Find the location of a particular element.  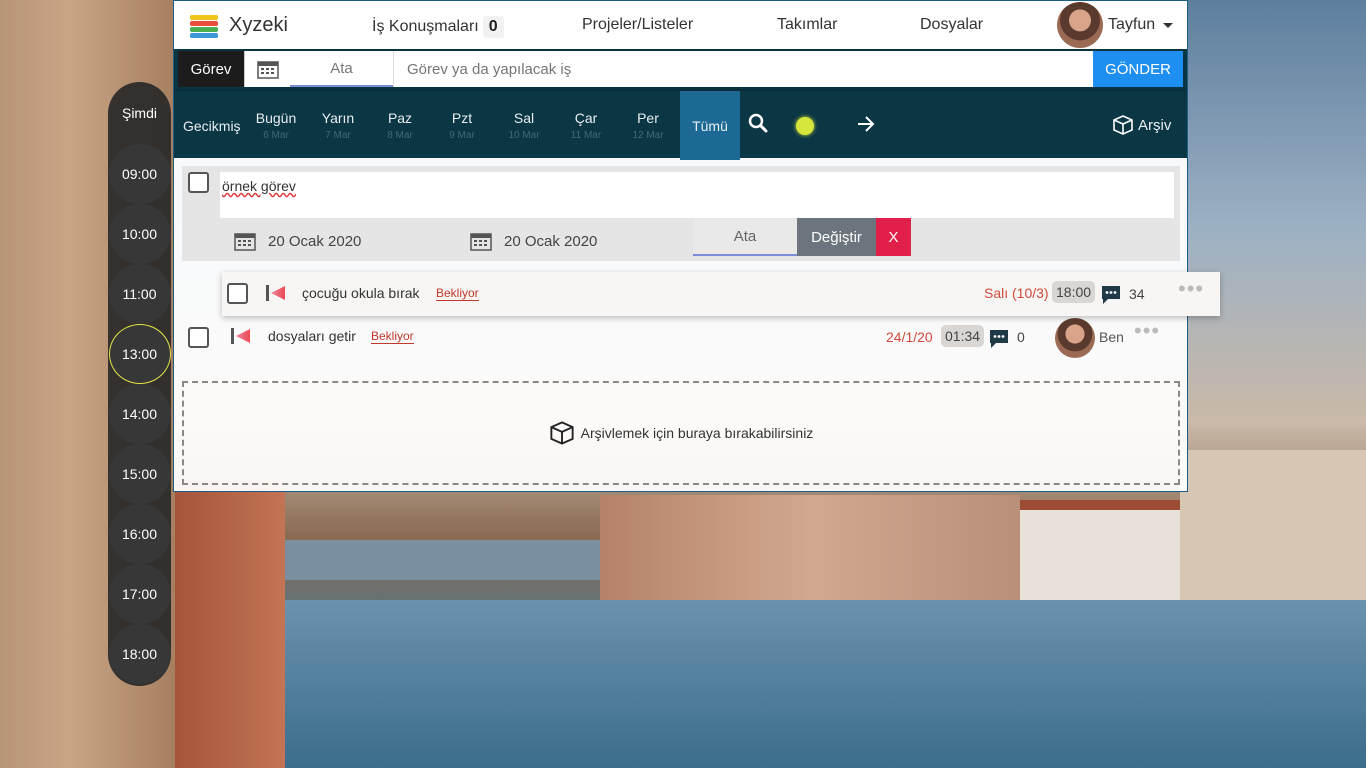

day-name: Tümü is located at coordinates (710, 125).